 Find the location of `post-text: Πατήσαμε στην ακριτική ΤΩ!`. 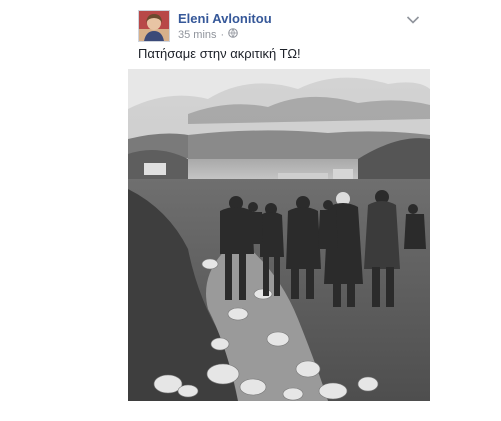

post-text: Πατήσαμε στην ακριτική ΤΩ! is located at coordinates (219, 53).